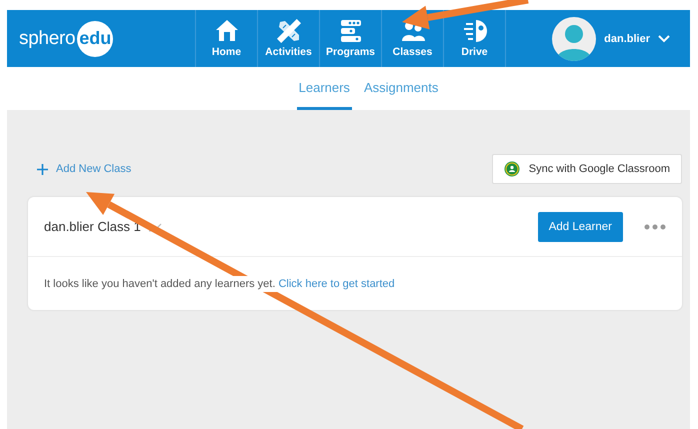 This screenshot has height=429, width=698. What do you see at coordinates (611, 38) in the screenshot?
I see `user-menu-button: dan.blier` at bounding box center [611, 38].